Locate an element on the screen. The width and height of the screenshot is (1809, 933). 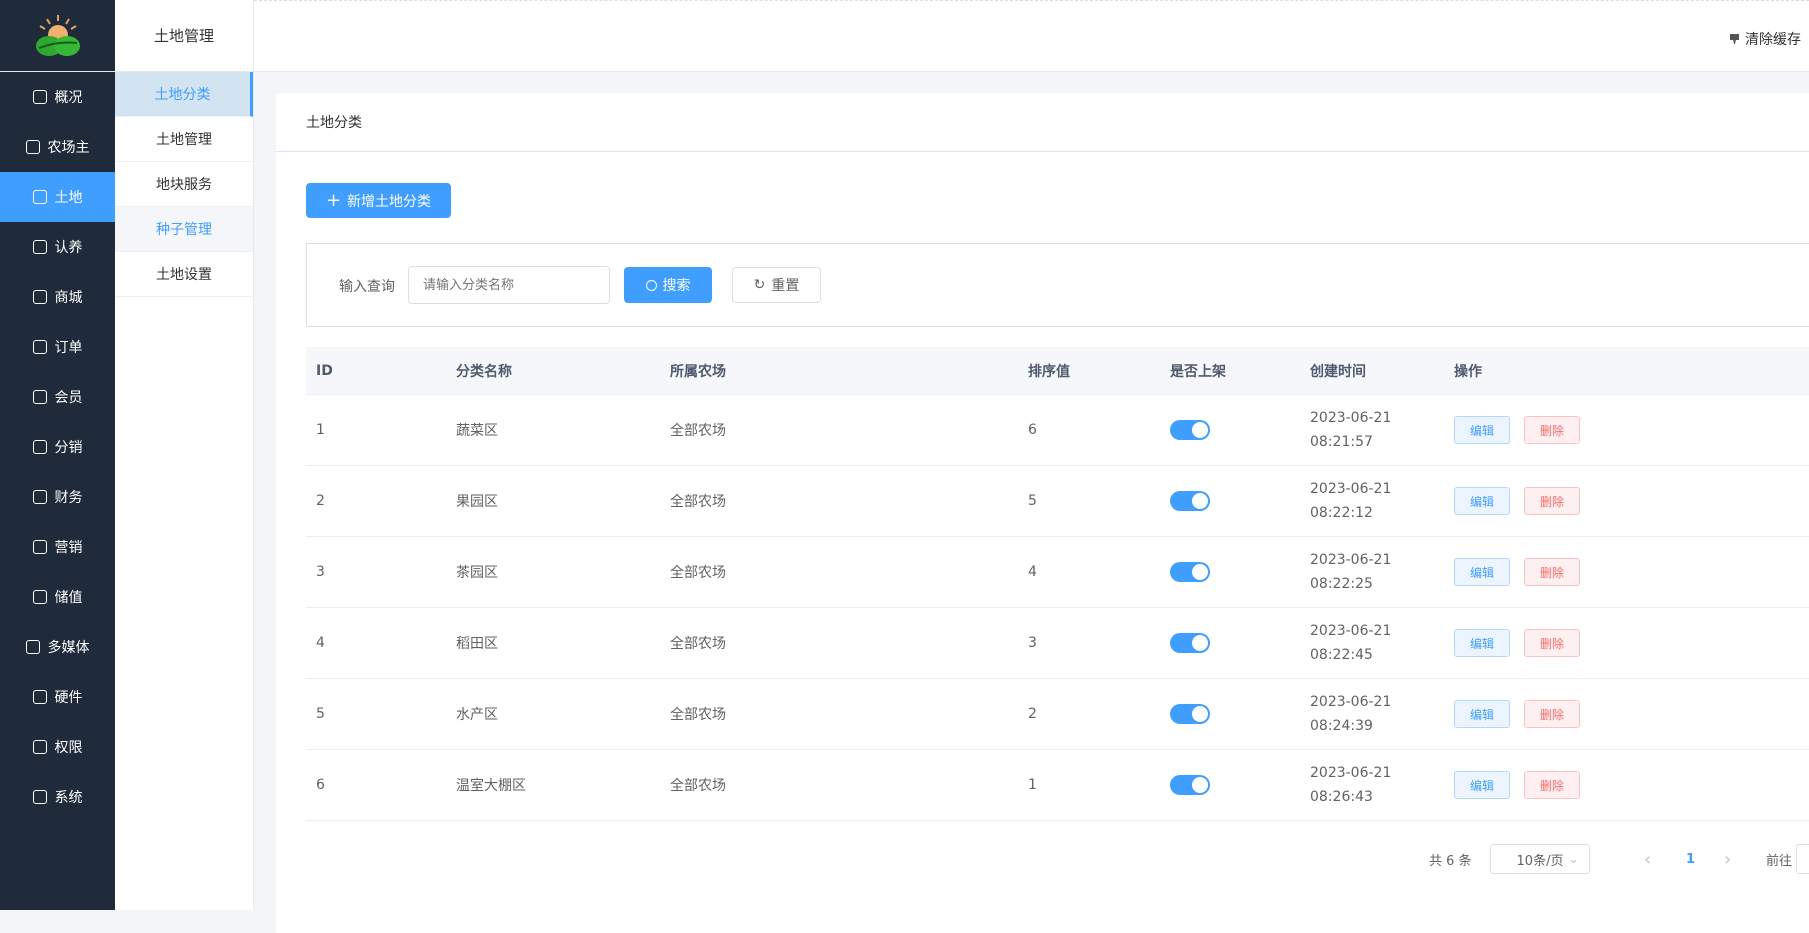
created-time: 2023-06-21 08:26:43 is located at coordinates (1350, 785).